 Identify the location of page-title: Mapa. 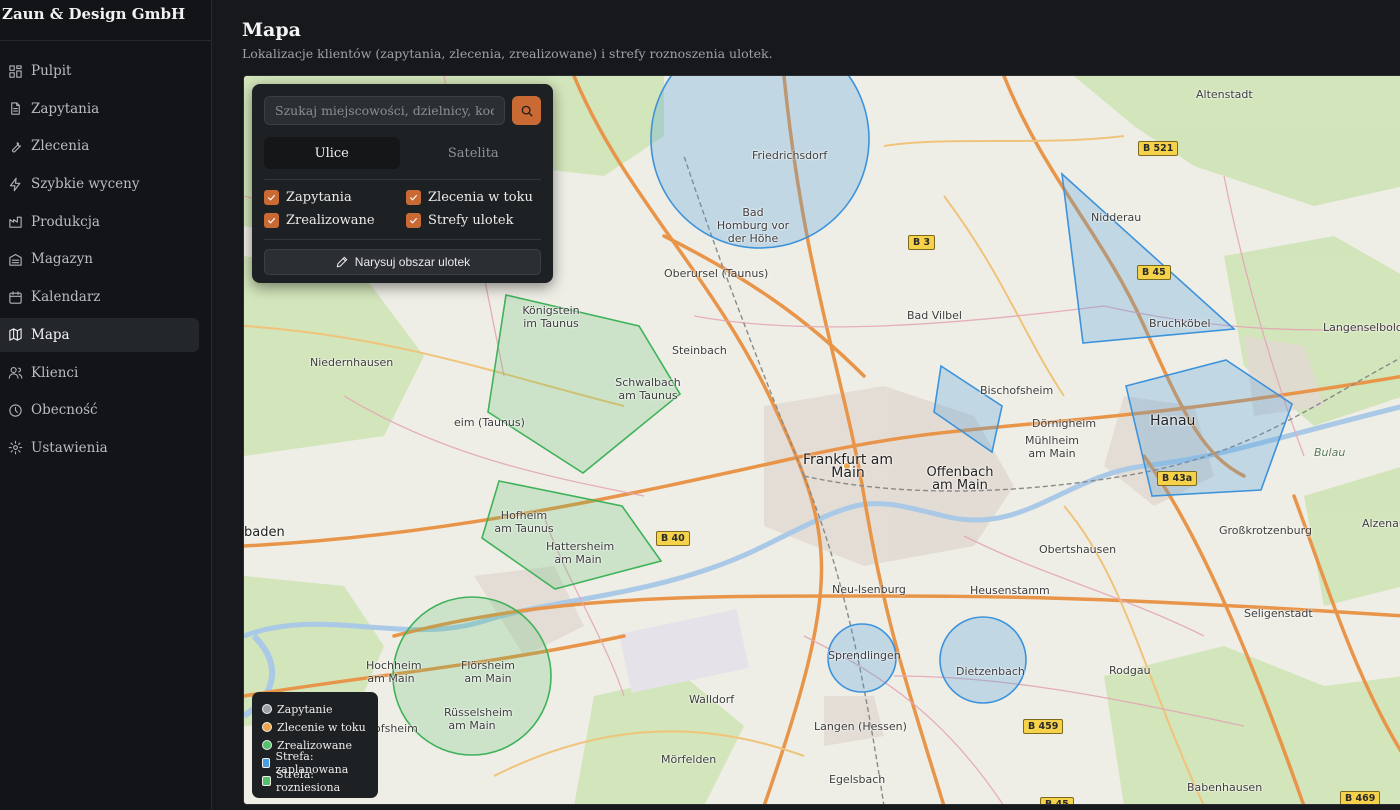
(271, 30).